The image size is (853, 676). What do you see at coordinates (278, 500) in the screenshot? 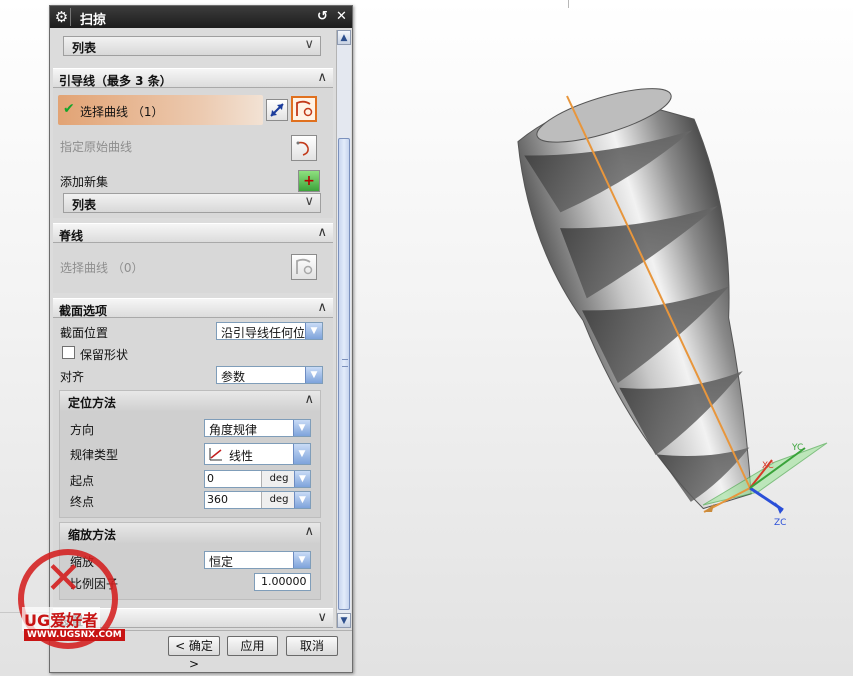
I see `end-unit: deg` at bounding box center [278, 500].